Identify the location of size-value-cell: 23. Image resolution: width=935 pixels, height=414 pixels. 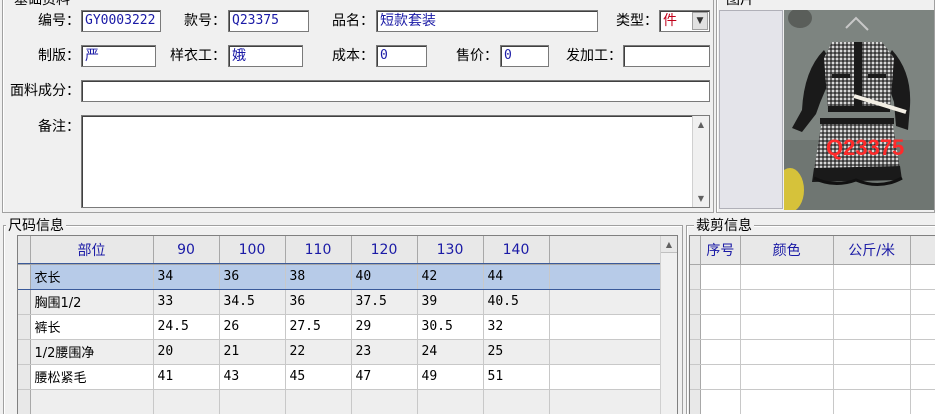
(384, 352).